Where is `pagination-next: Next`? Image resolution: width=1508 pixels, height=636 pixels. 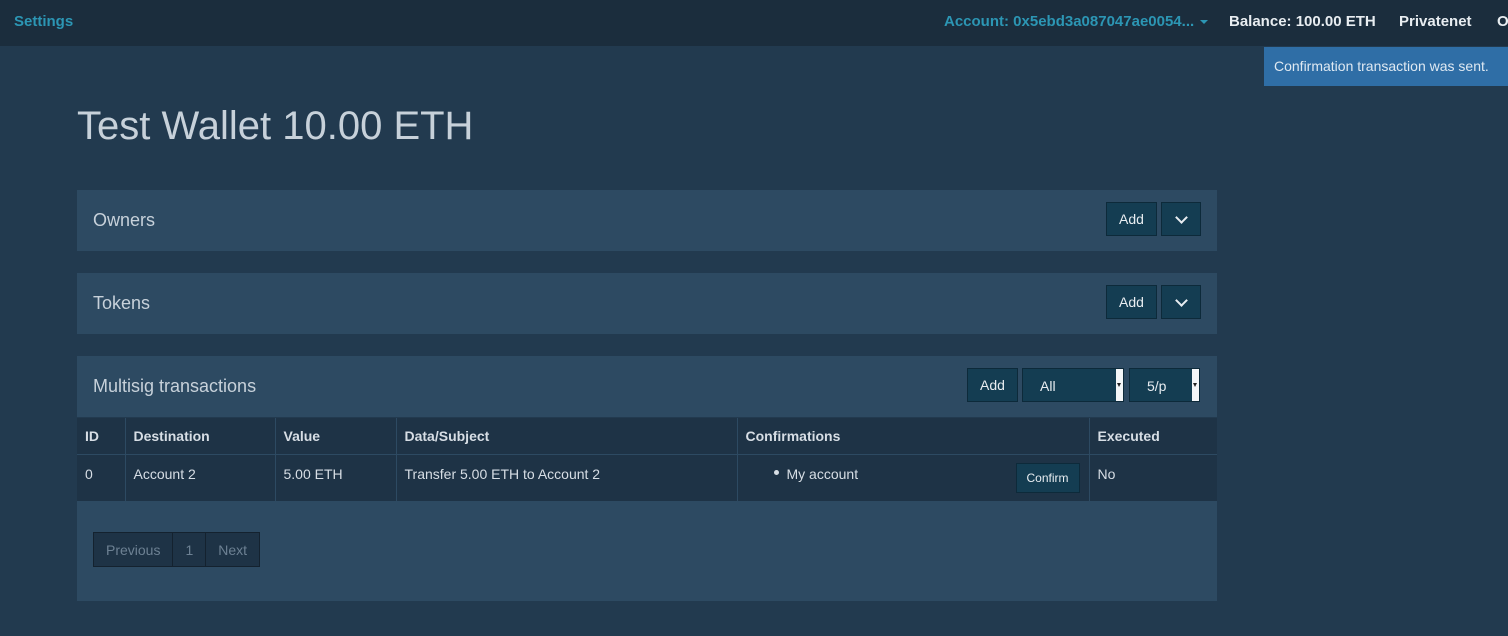
pagination-next: Next is located at coordinates (233, 549).